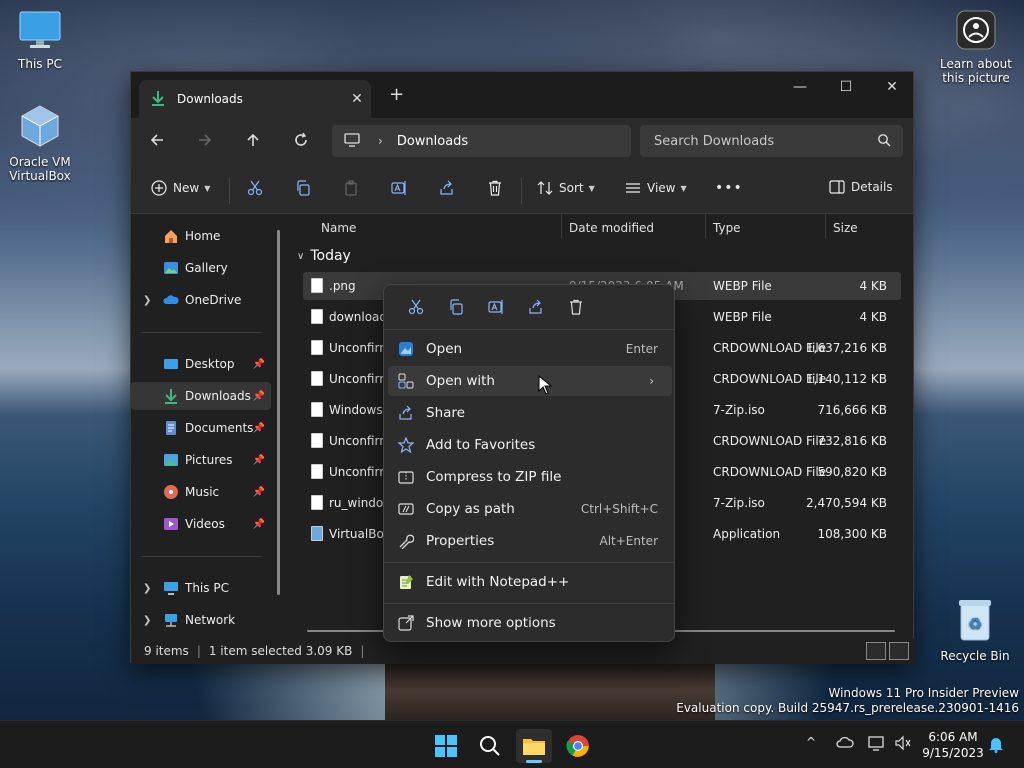 The height and width of the screenshot is (768, 1024). What do you see at coordinates (976, 47) in the screenshot?
I see `desktop-icon-learn-picture: Learn about this picture` at bounding box center [976, 47].